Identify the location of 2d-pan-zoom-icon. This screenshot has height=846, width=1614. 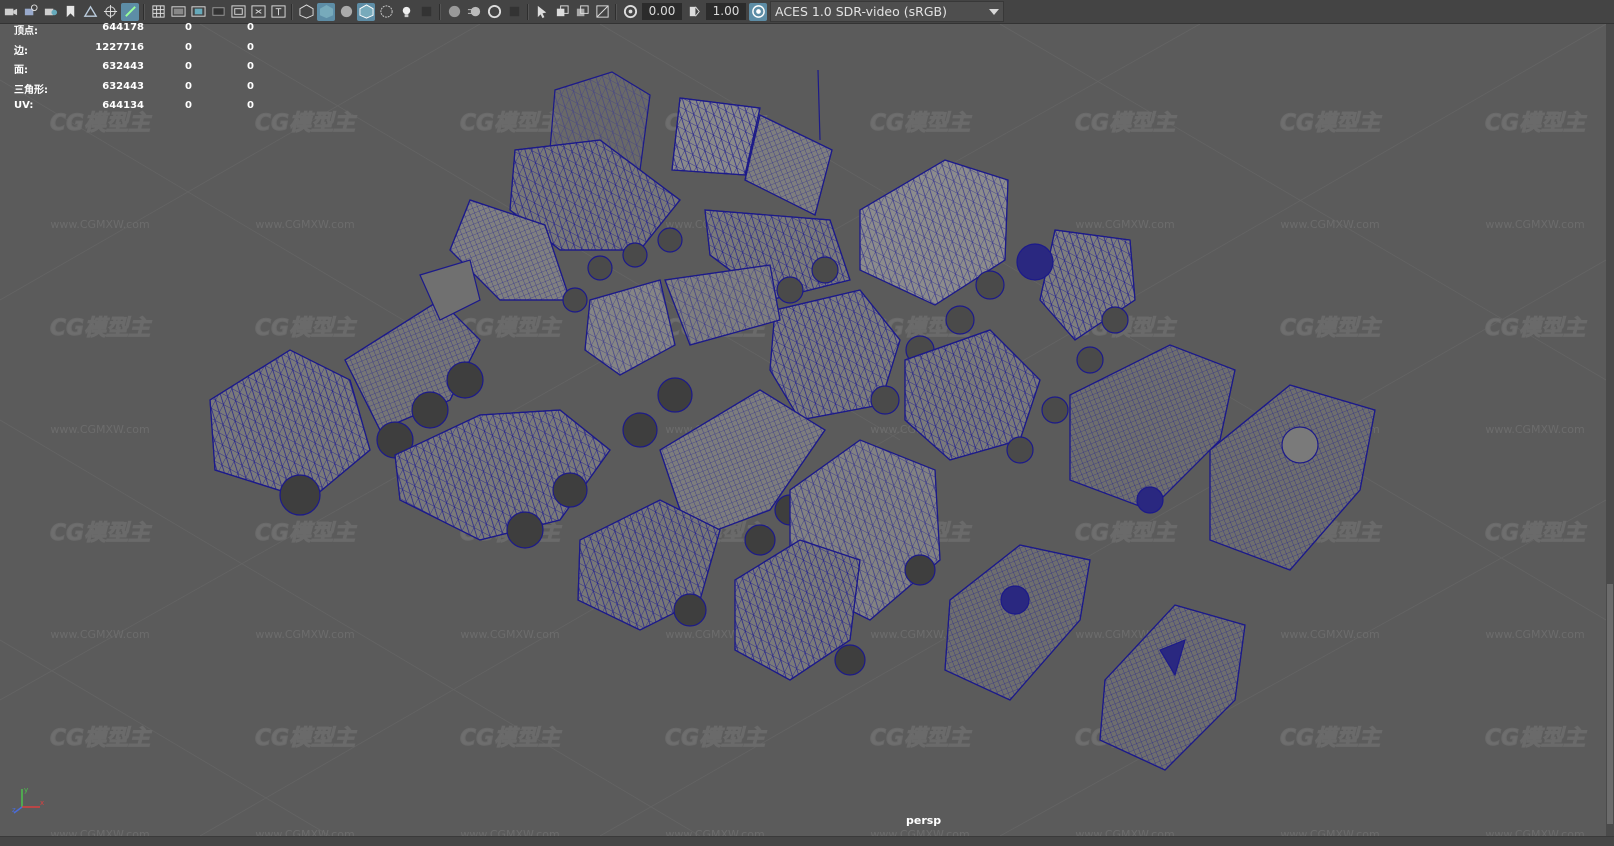
(130, 11).